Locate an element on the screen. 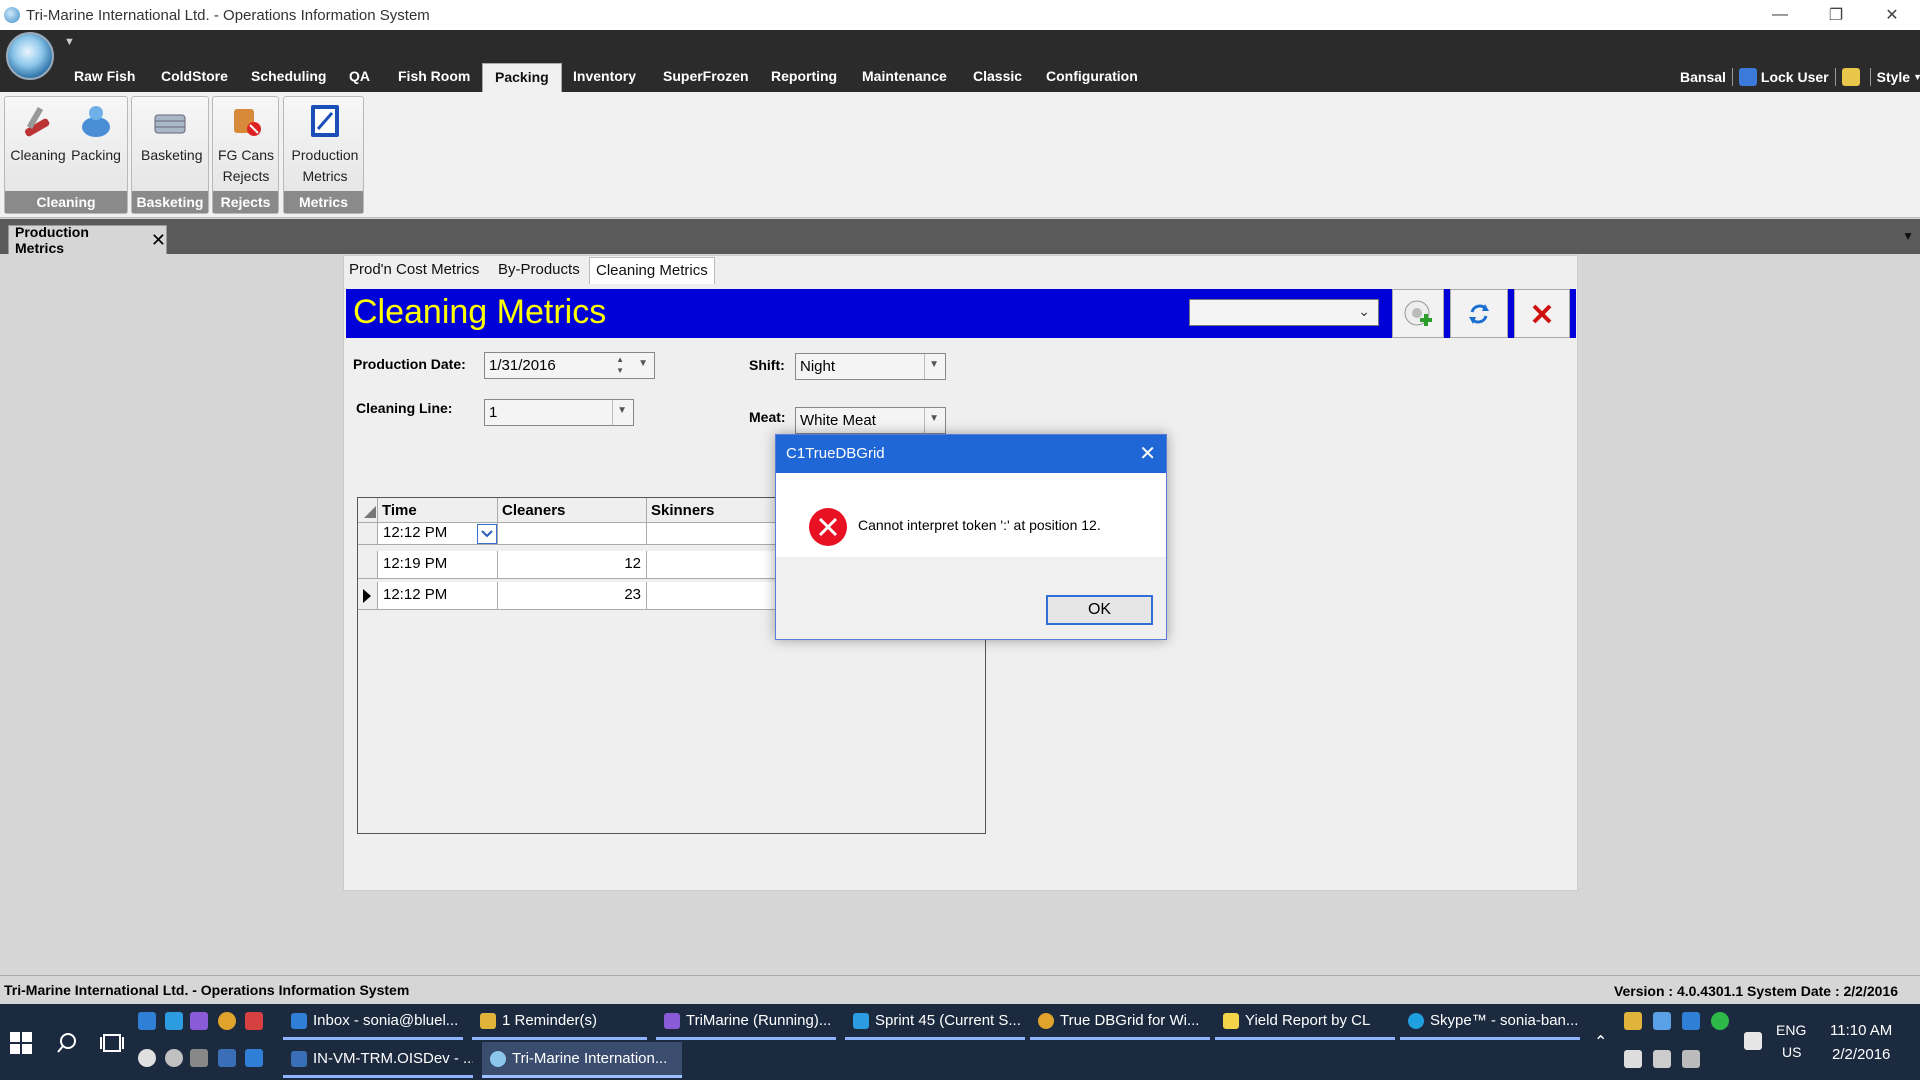 The height and width of the screenshot is (1080, 1920). add-record-icon is located at coordinates (1418, 313).